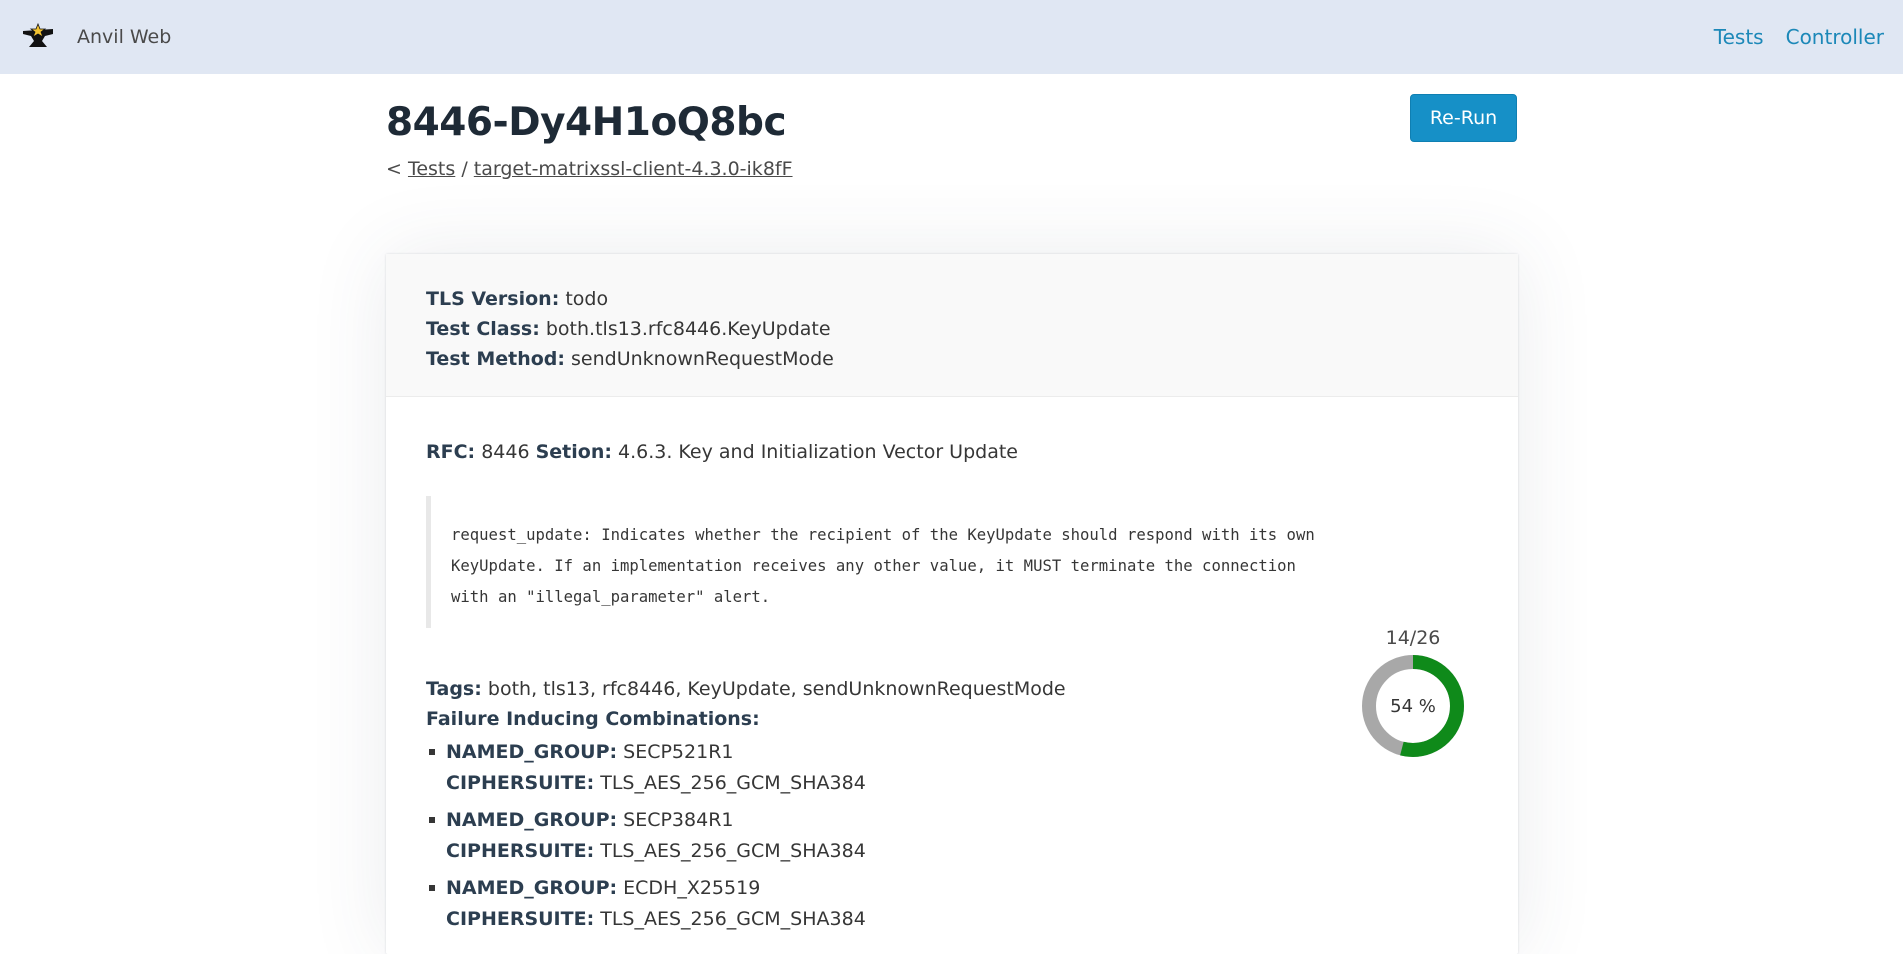 Image resolution: width=1903 pixels, height=954 pixels. Describe the element at coordinates (702, 359) in the screenshot. I see `test-method-value: sendUnknownRequestMode` at that location.